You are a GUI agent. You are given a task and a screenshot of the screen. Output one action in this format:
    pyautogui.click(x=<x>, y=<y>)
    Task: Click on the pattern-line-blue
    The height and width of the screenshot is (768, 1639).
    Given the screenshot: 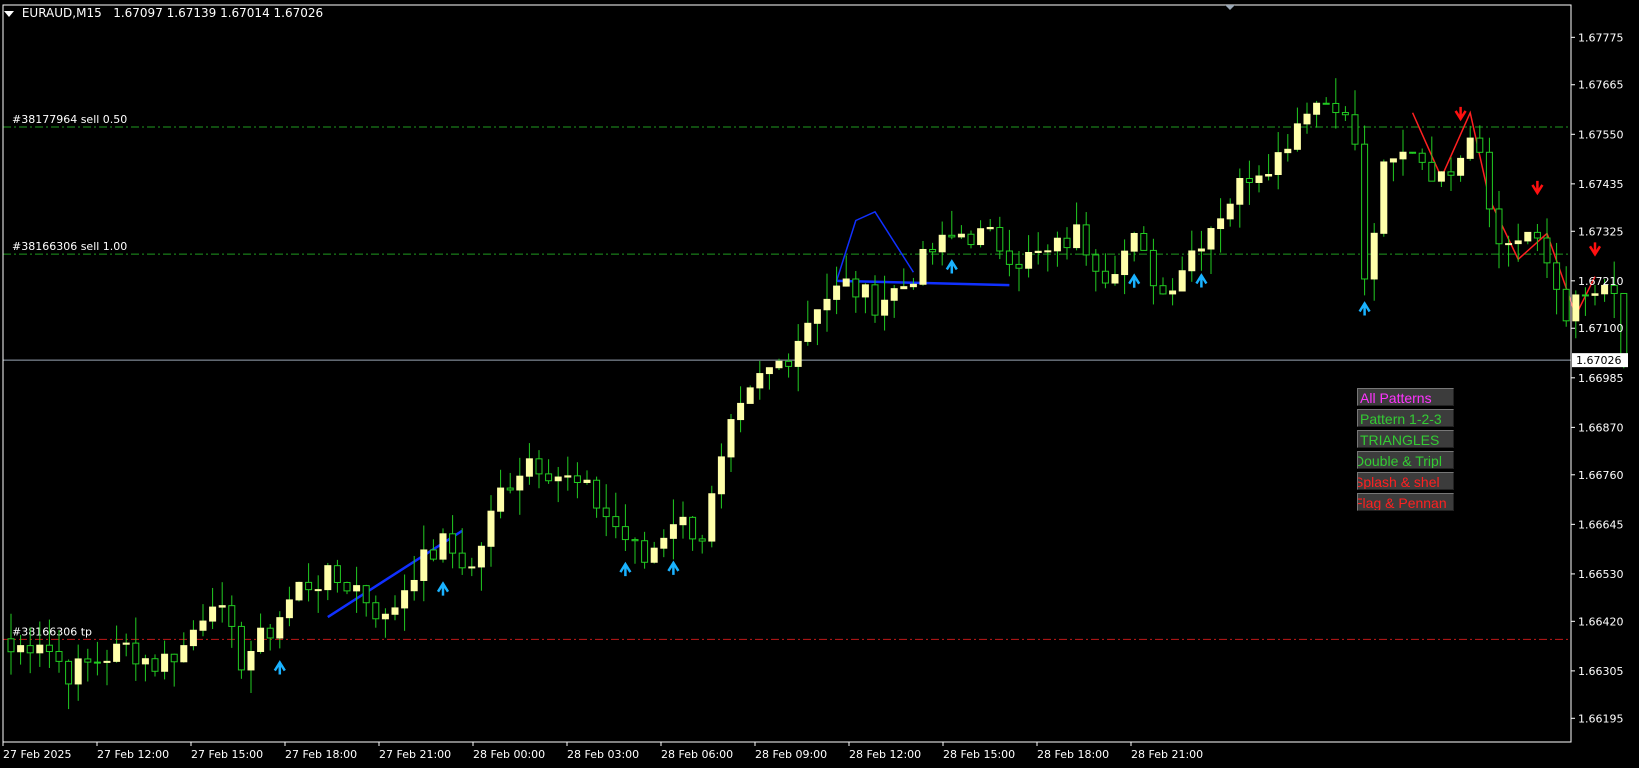 What is the action you would take?
    pyautogui.click(x=875, y=246)
    